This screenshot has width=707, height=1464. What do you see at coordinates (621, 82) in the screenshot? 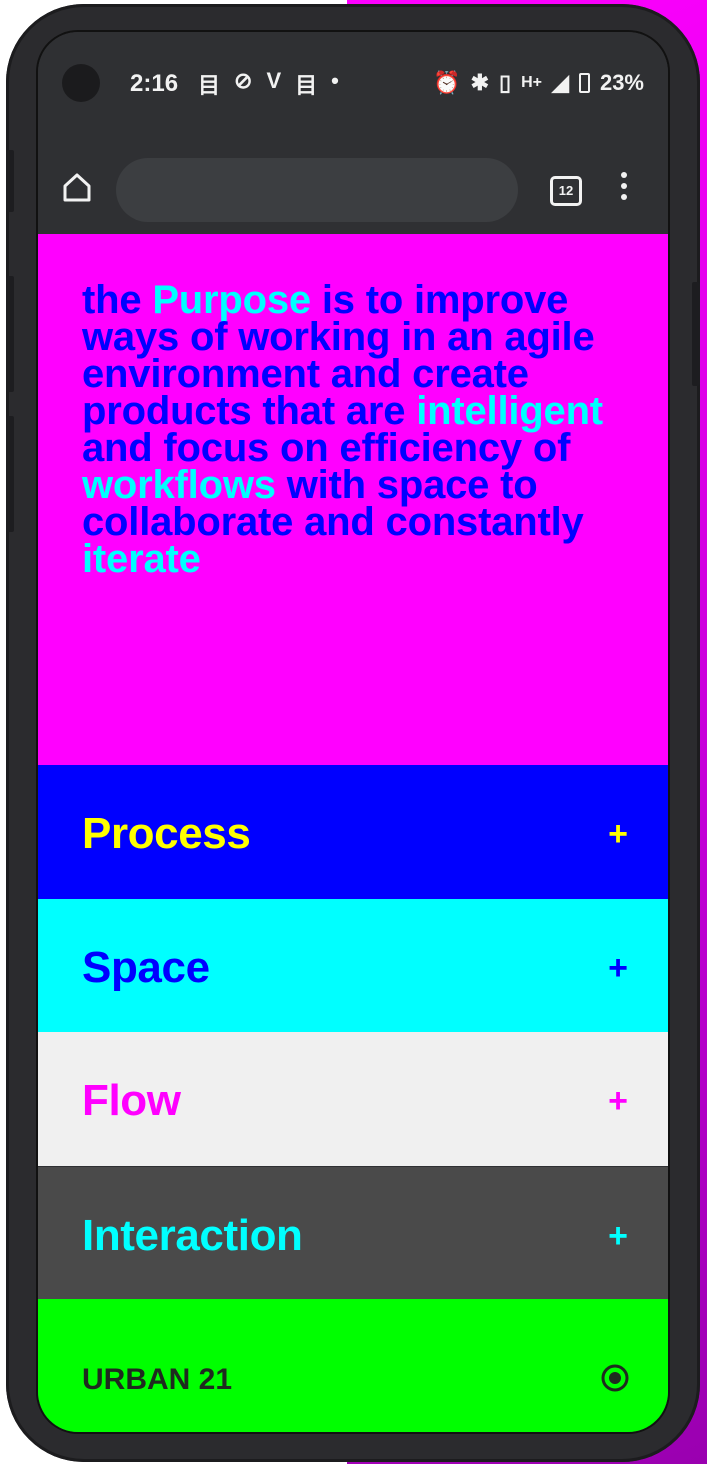
I see `battery-percentage: 23%` at bounding box center [621, 82].